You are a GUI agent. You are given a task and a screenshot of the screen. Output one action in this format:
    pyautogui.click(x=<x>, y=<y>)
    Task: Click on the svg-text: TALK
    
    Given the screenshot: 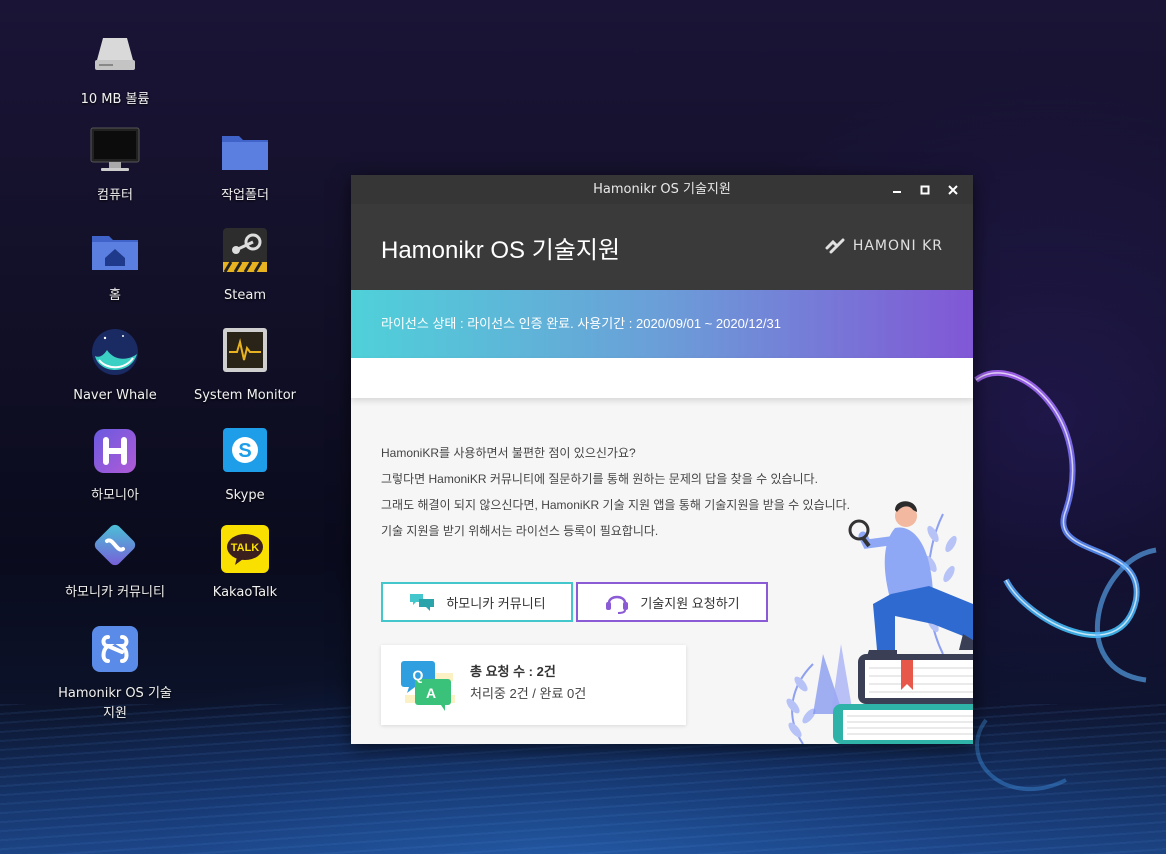 What is the action you would take?
    pyautogui.click(x=245, y=548)
    